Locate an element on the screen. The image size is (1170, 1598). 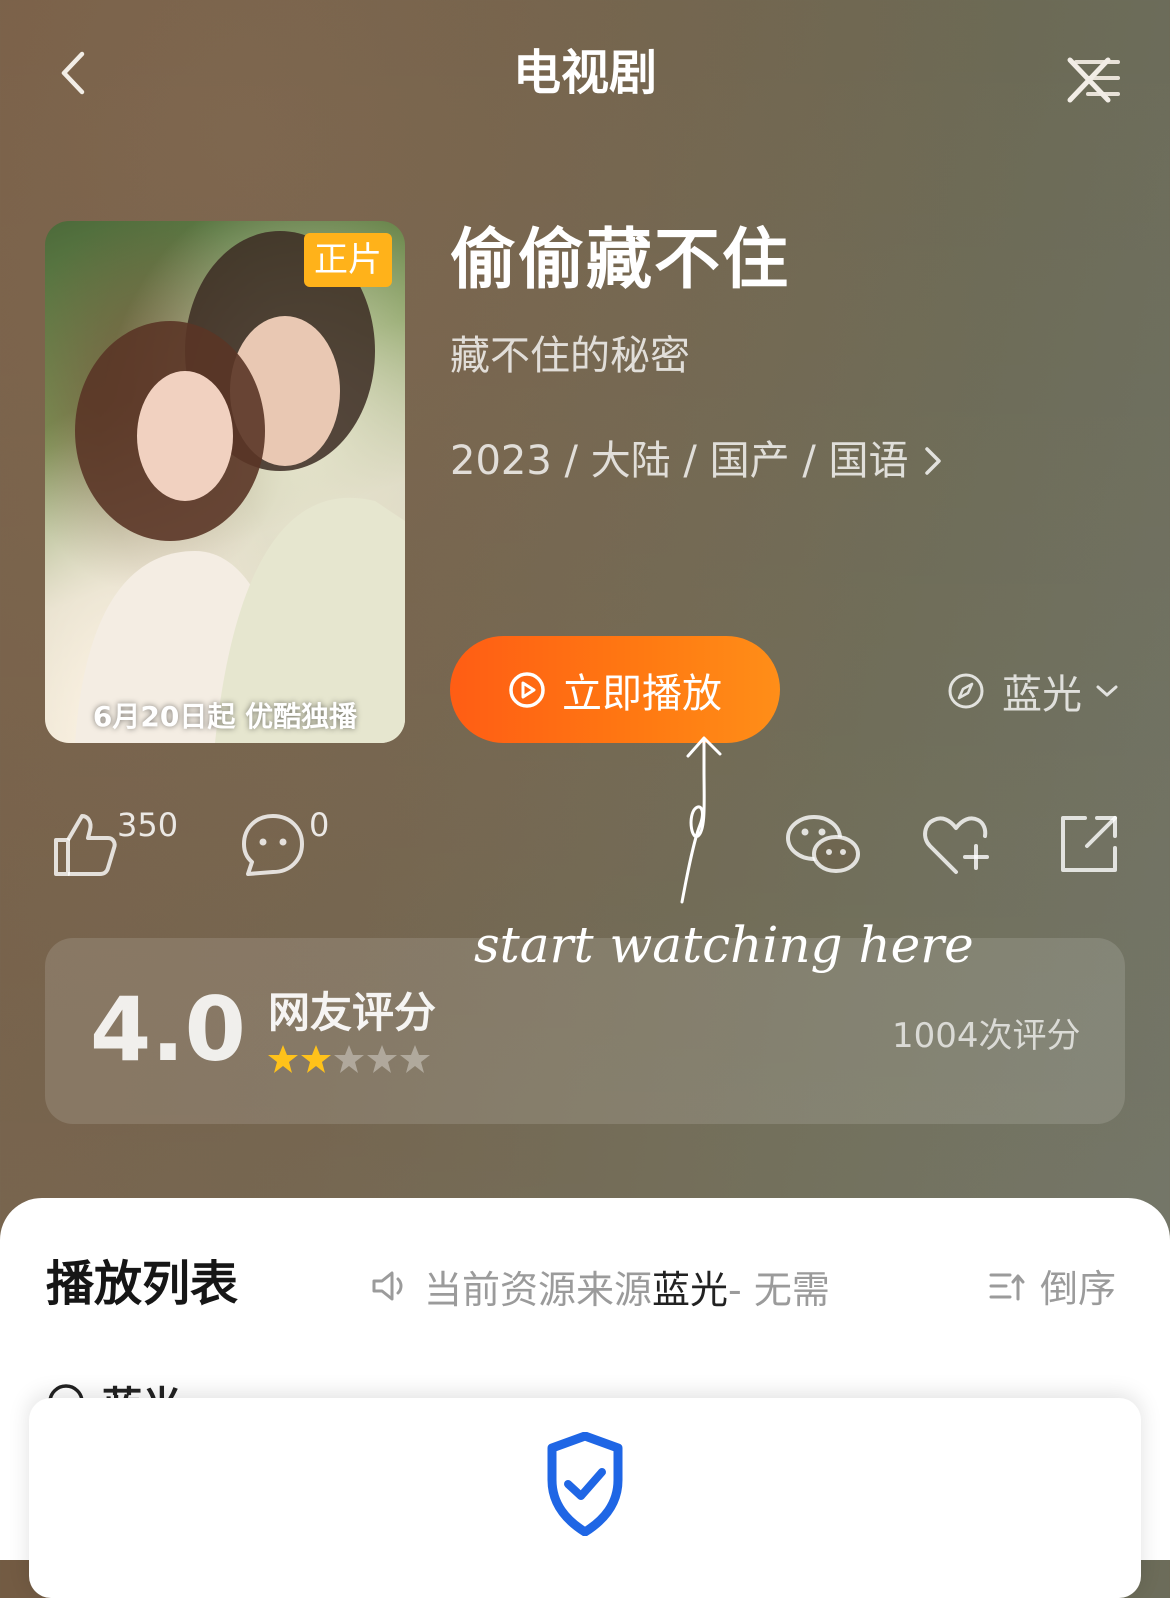
share-icon is located at coordinates (1089, 844).